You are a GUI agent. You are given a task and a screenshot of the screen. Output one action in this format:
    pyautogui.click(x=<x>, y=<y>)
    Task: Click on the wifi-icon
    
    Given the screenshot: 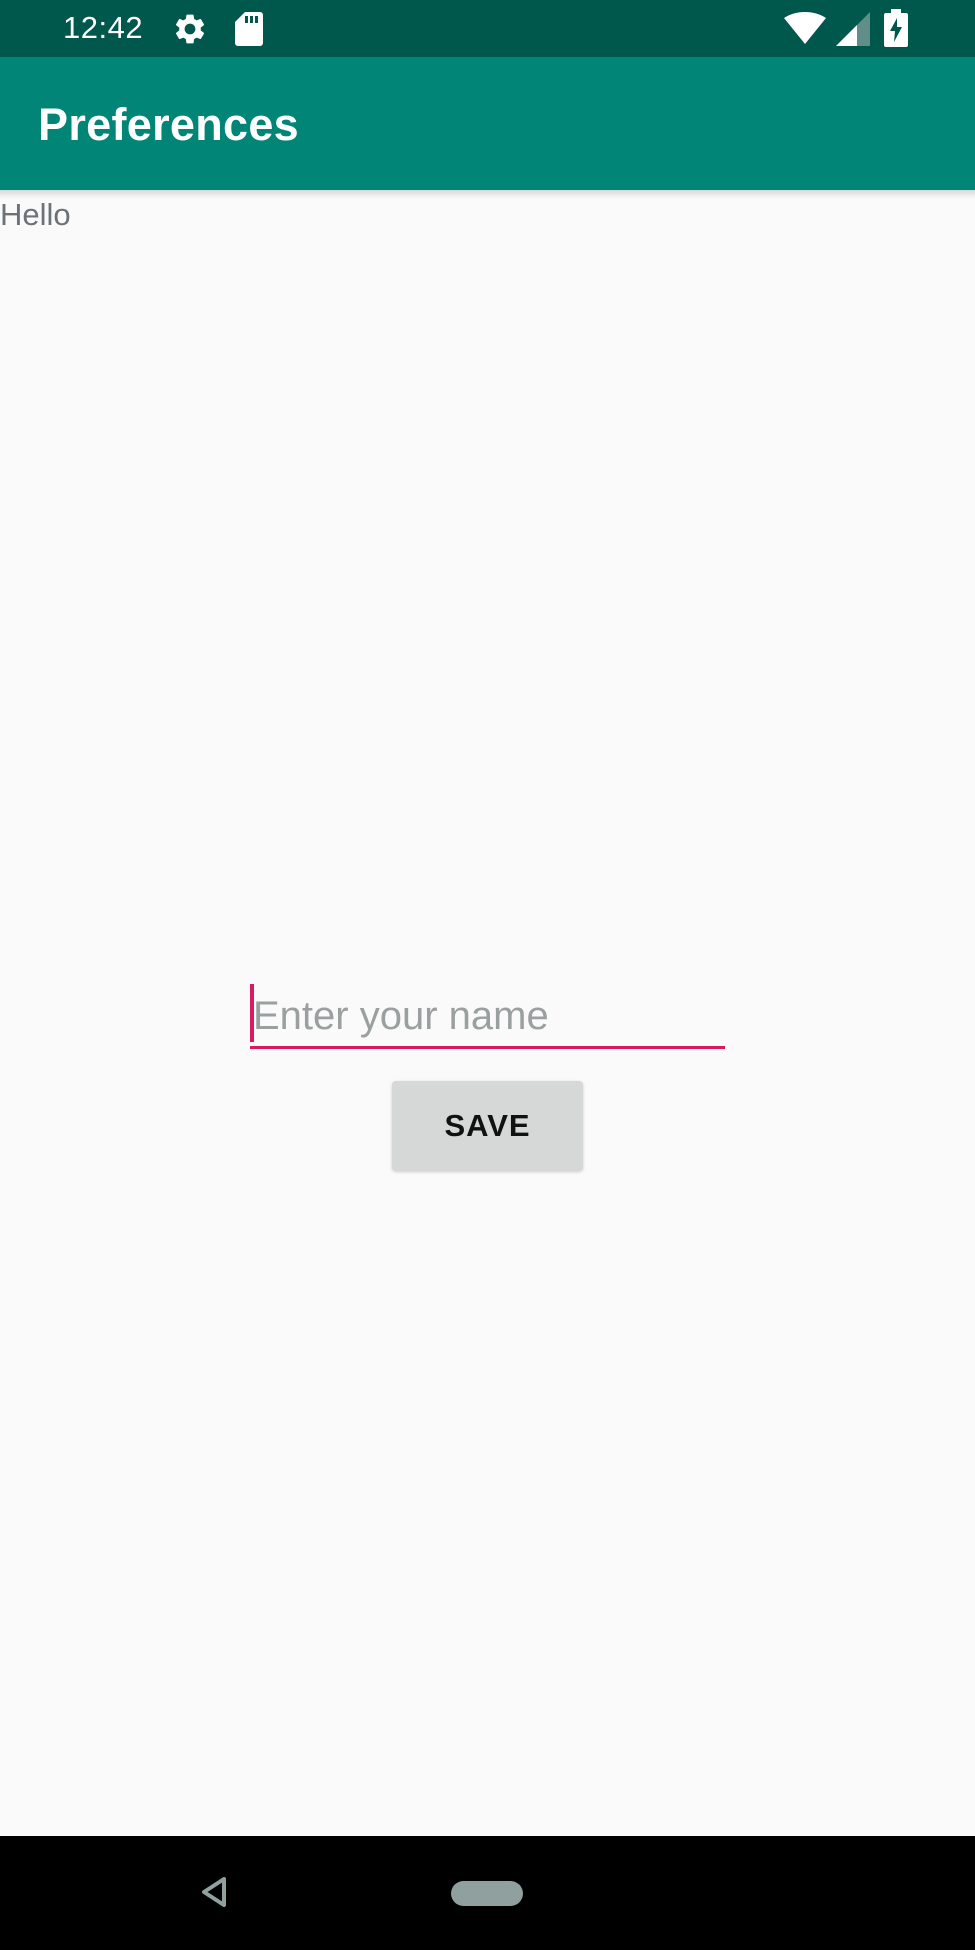 What is the action you would take?
    pyautogui.click(x=805, y=28)
    